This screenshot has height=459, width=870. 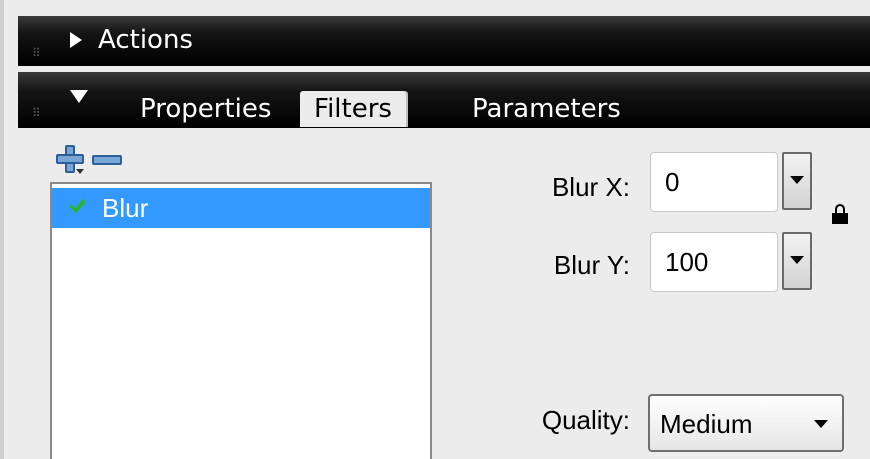 What do you see at coordinates (76, 40) in the screenshot?
I see `expand-arrow-icon` at bounding box center [76, 40].